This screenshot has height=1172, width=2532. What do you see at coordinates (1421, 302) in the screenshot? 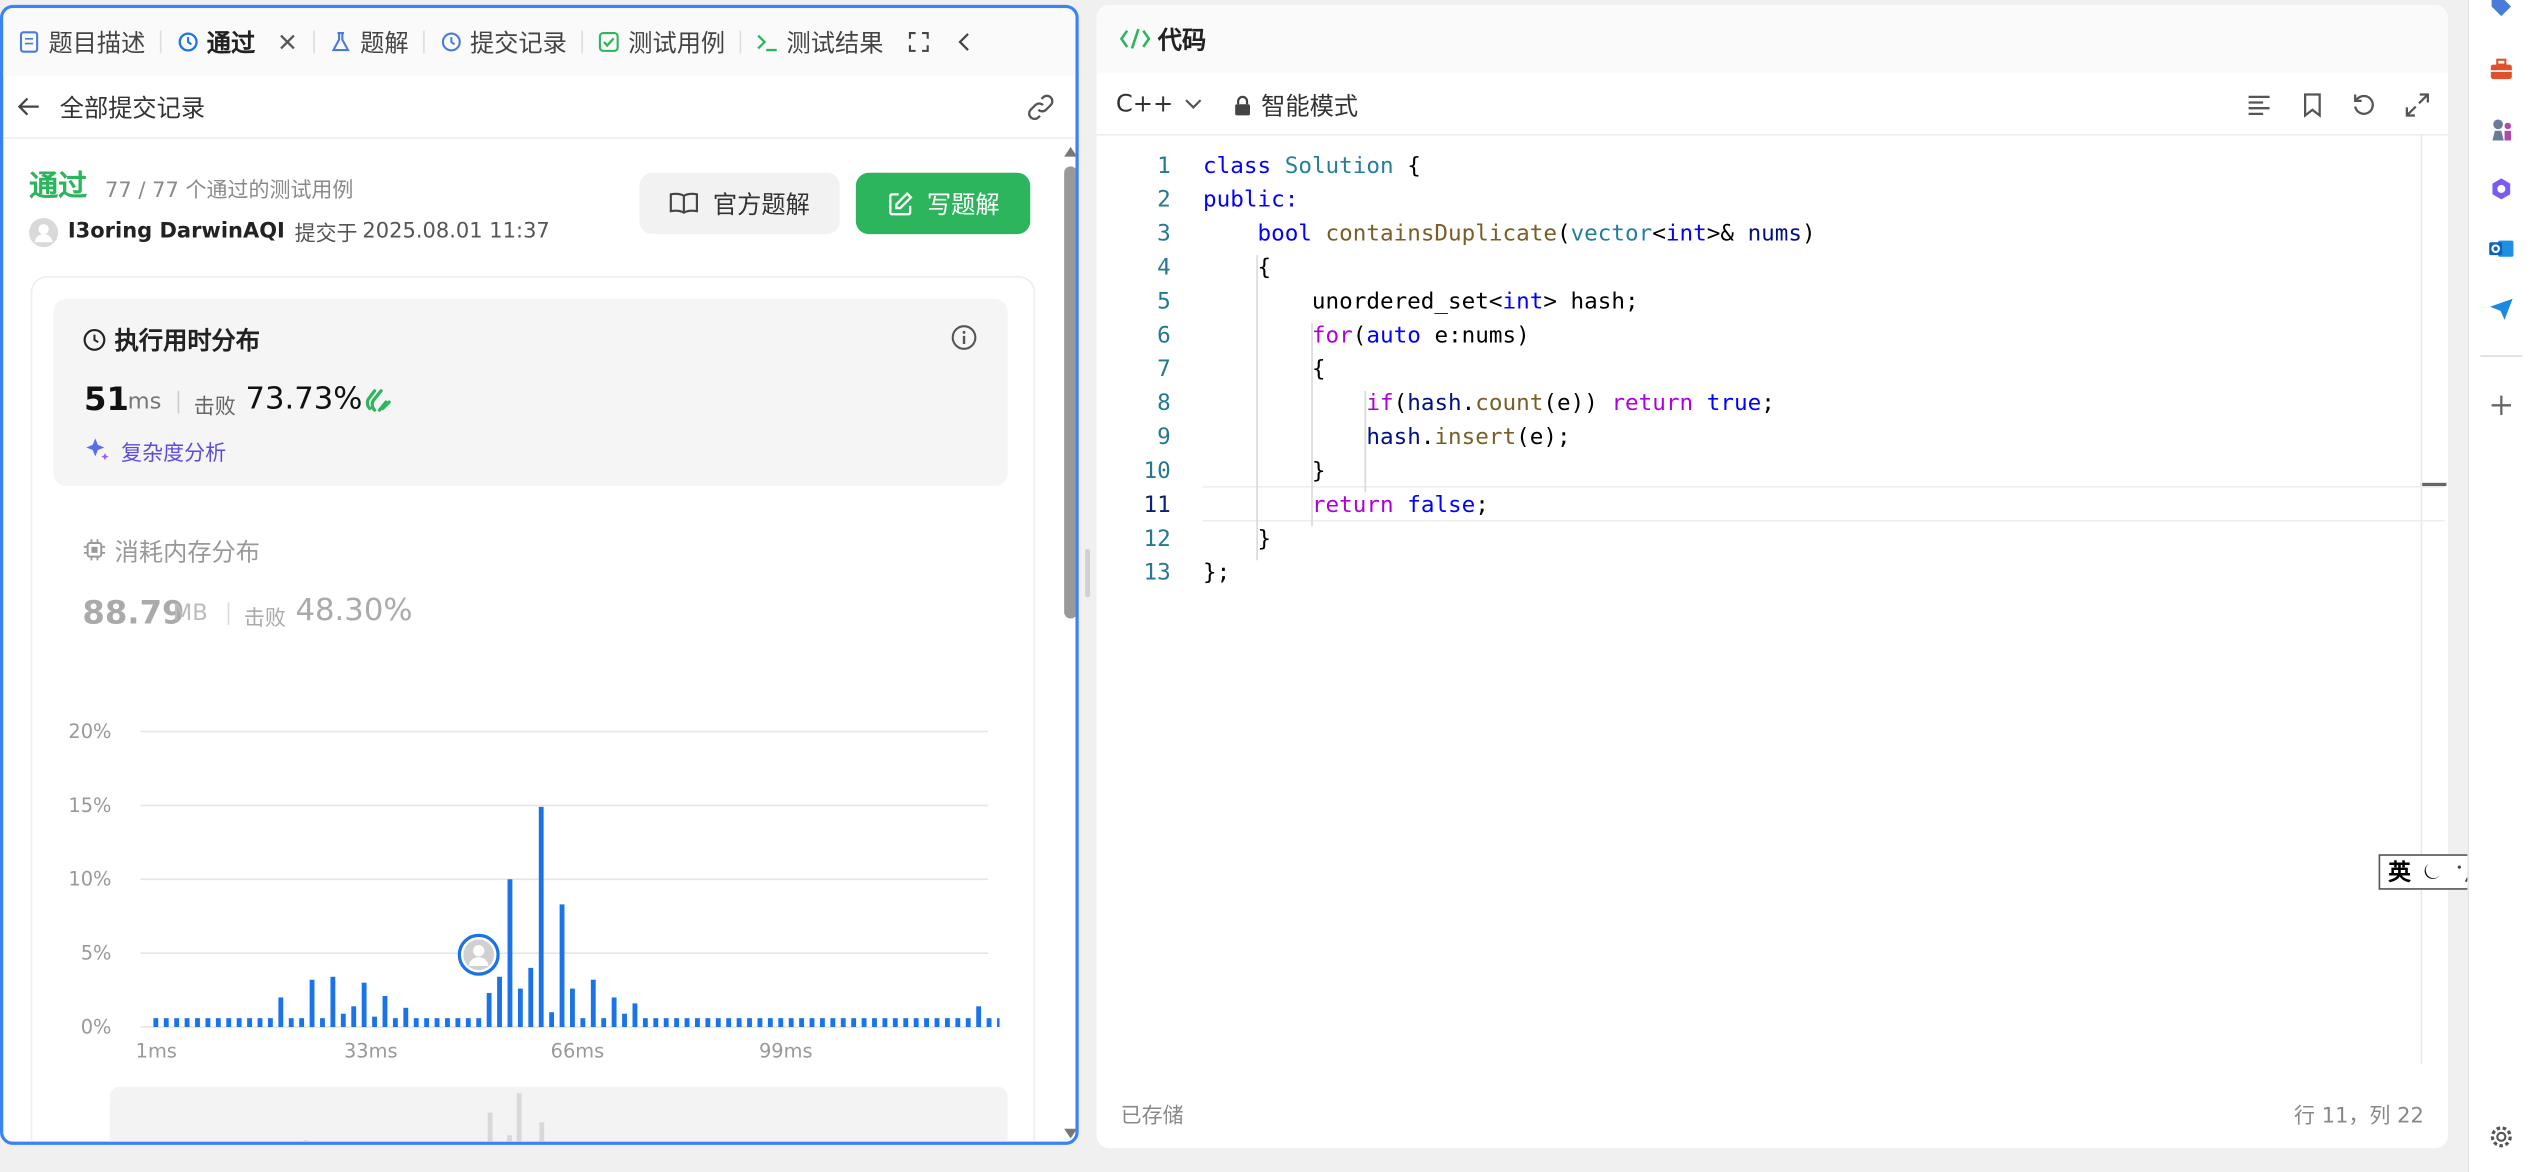
I see `code-line: unordered_set<int> hash;` at bounding box center [1421, 302].